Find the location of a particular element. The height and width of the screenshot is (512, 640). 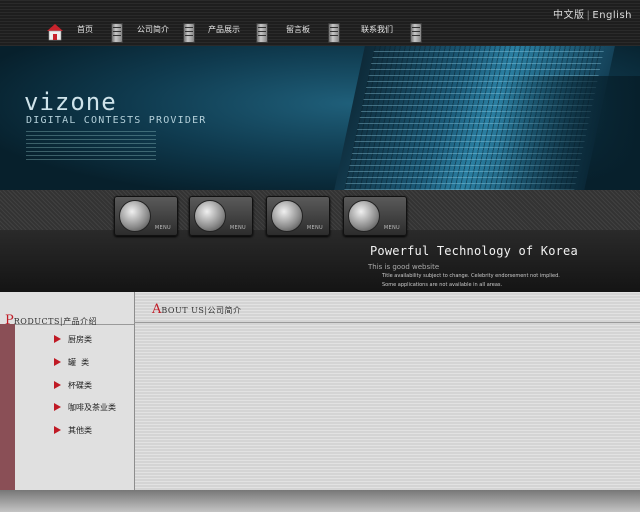

sidebar-title: PRODUCTS|产品介绍 is located at coordinates (51, 318).